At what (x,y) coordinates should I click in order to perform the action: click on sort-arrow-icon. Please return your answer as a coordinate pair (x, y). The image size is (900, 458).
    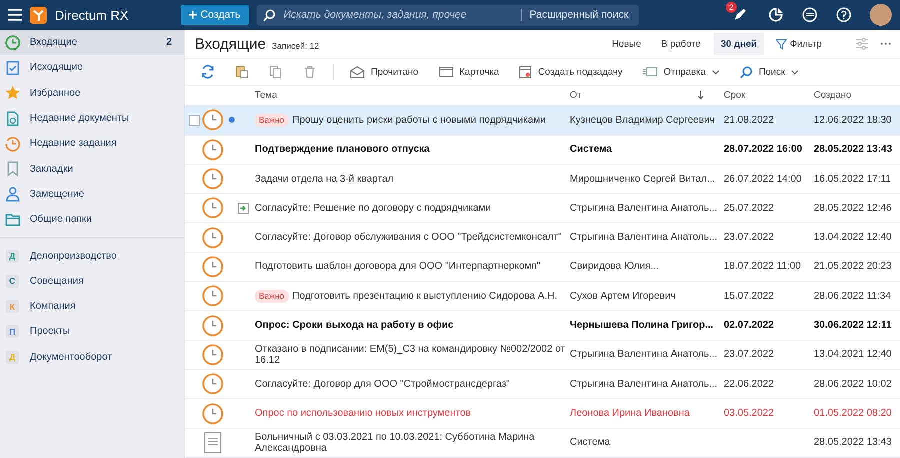
    Looking at the image, I should click on (701, 95).